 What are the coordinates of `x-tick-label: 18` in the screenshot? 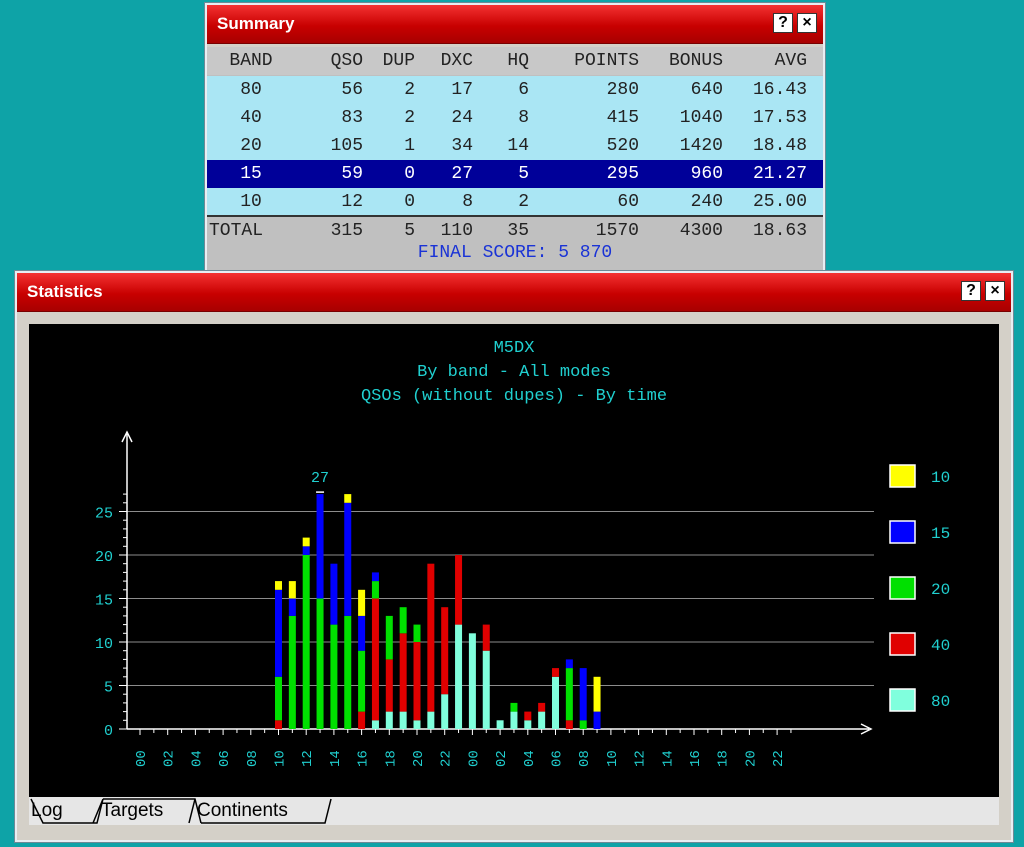 It's located at (391, 758).